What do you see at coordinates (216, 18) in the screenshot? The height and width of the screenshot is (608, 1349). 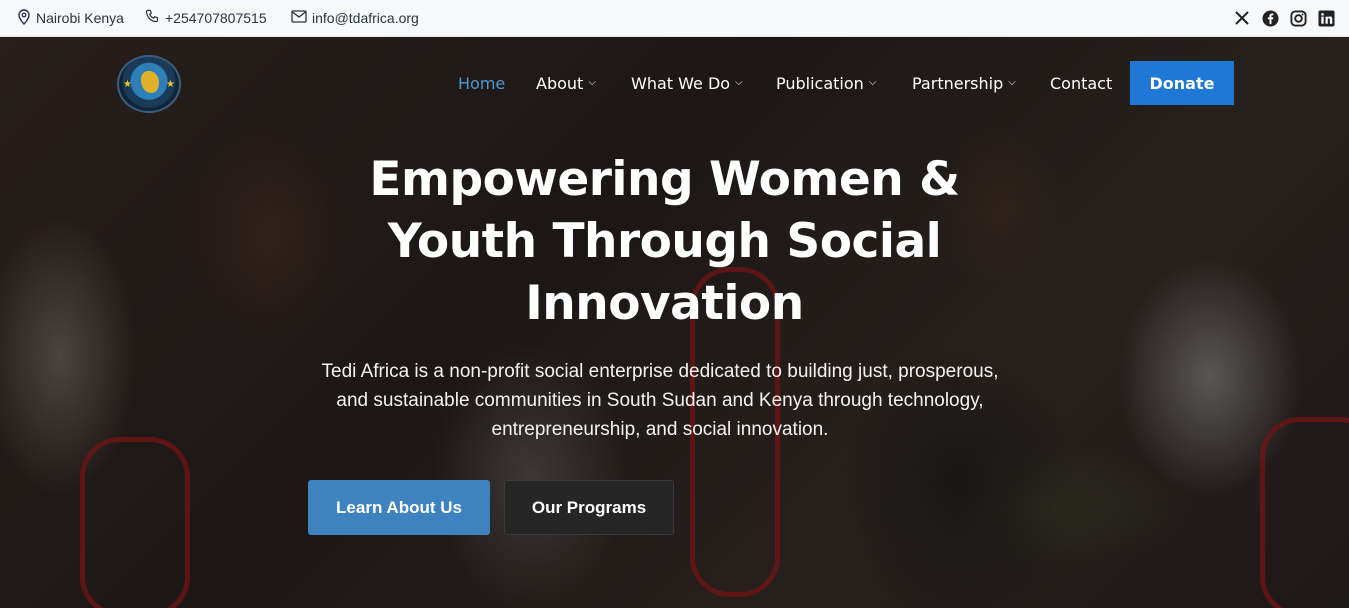 I see `phone-text: +254707807515` at bounding box center [216, 18].